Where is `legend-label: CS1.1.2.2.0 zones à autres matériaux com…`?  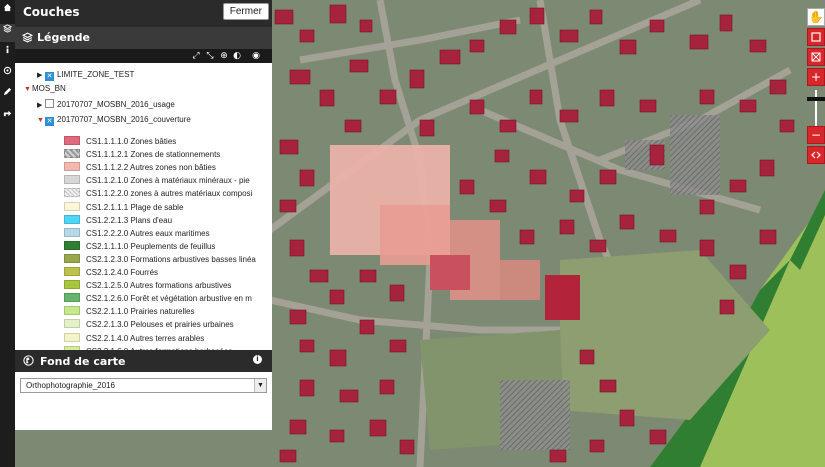
legend-label: CS1.1.2.2.0 zones à autres matériaux com… is located at coordinates (169, 194).